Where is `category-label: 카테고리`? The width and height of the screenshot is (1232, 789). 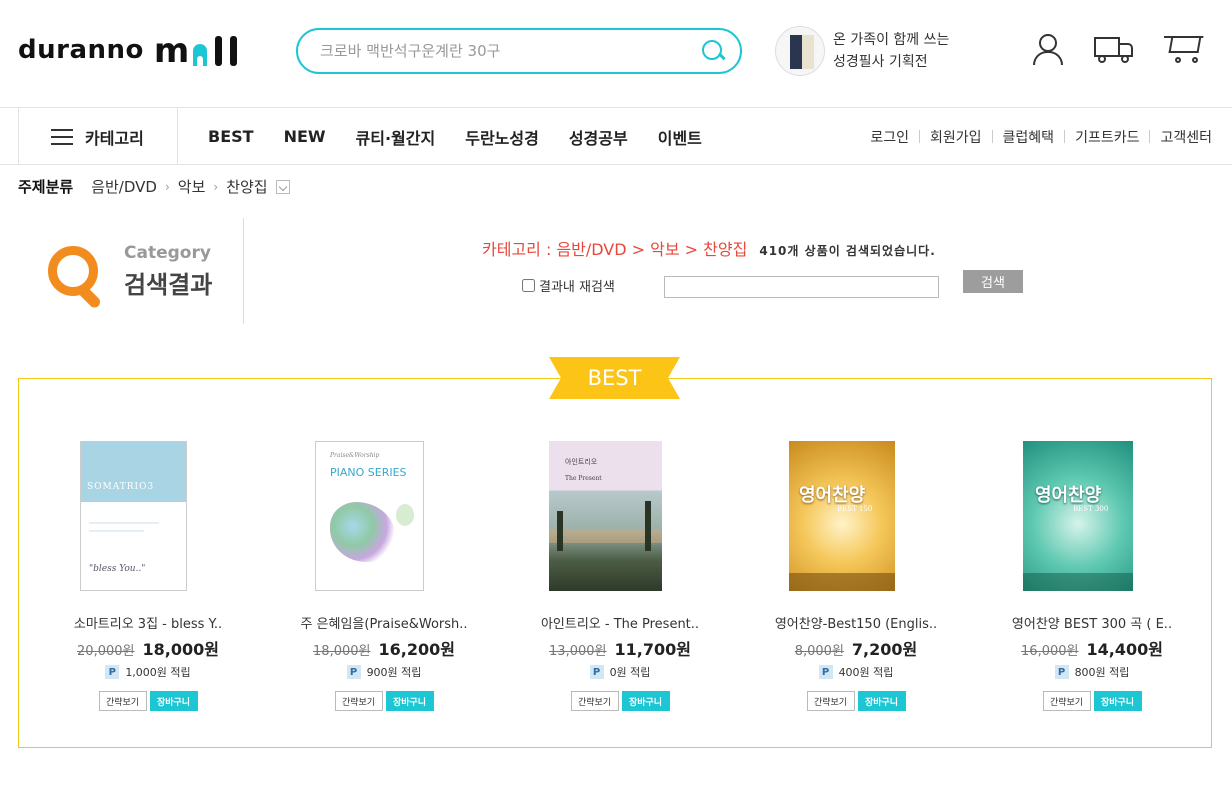
category-label: 카테고리 is located at coordinates (114, 138).